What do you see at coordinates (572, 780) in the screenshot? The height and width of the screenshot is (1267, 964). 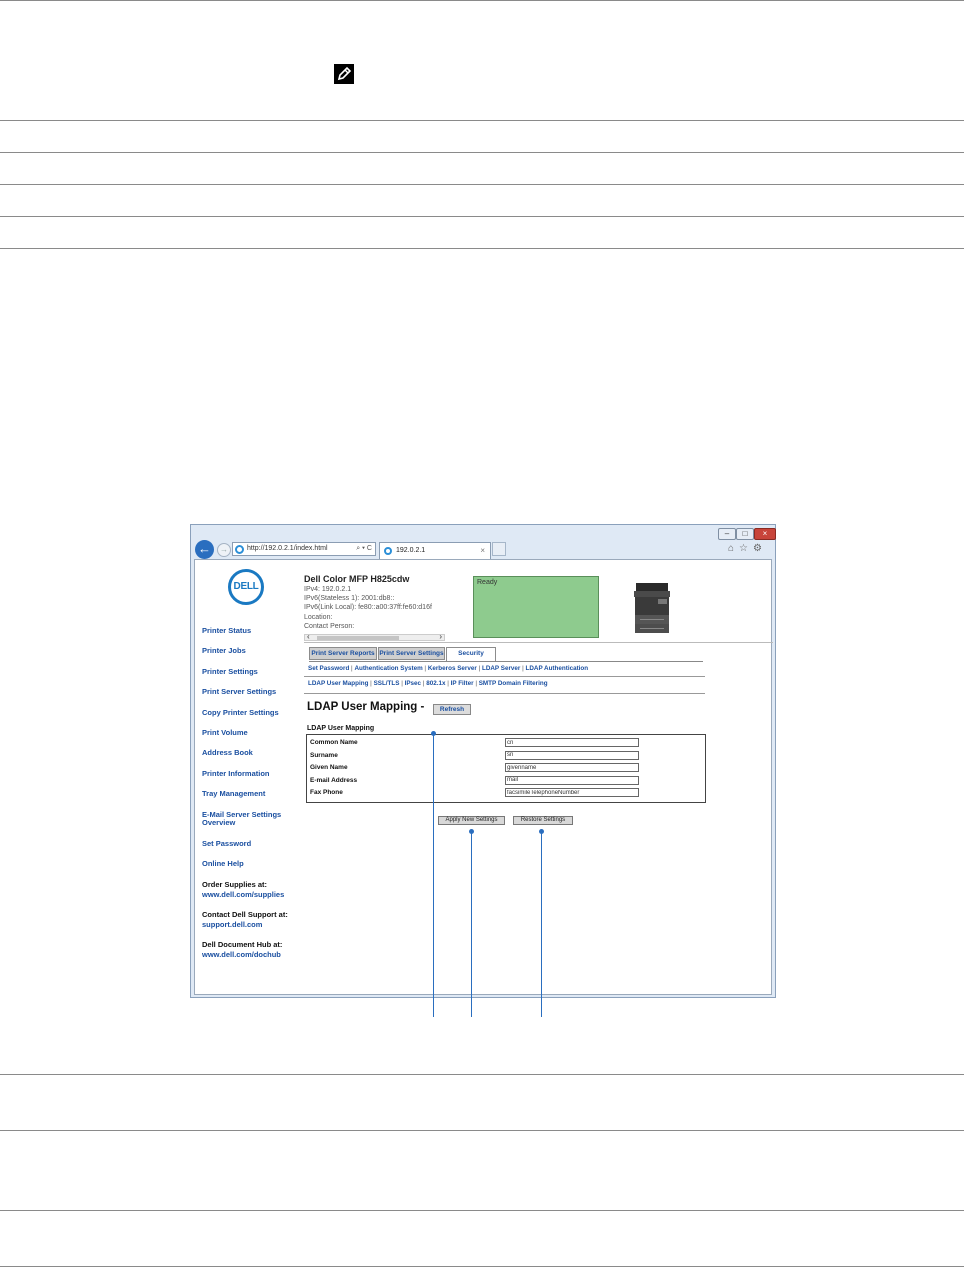 I see `email-address-input` at bounding box center [572, 780].